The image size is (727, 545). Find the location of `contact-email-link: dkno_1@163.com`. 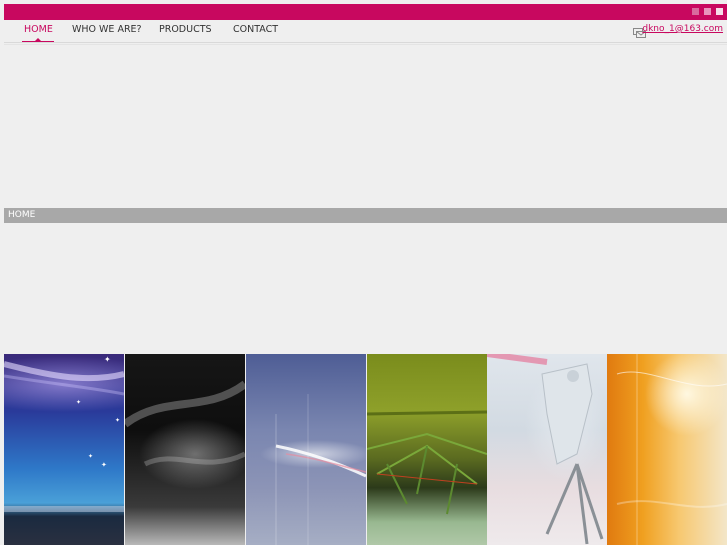

contact-email-link: dkno_1@163.com is located at coordinates (682, 29).